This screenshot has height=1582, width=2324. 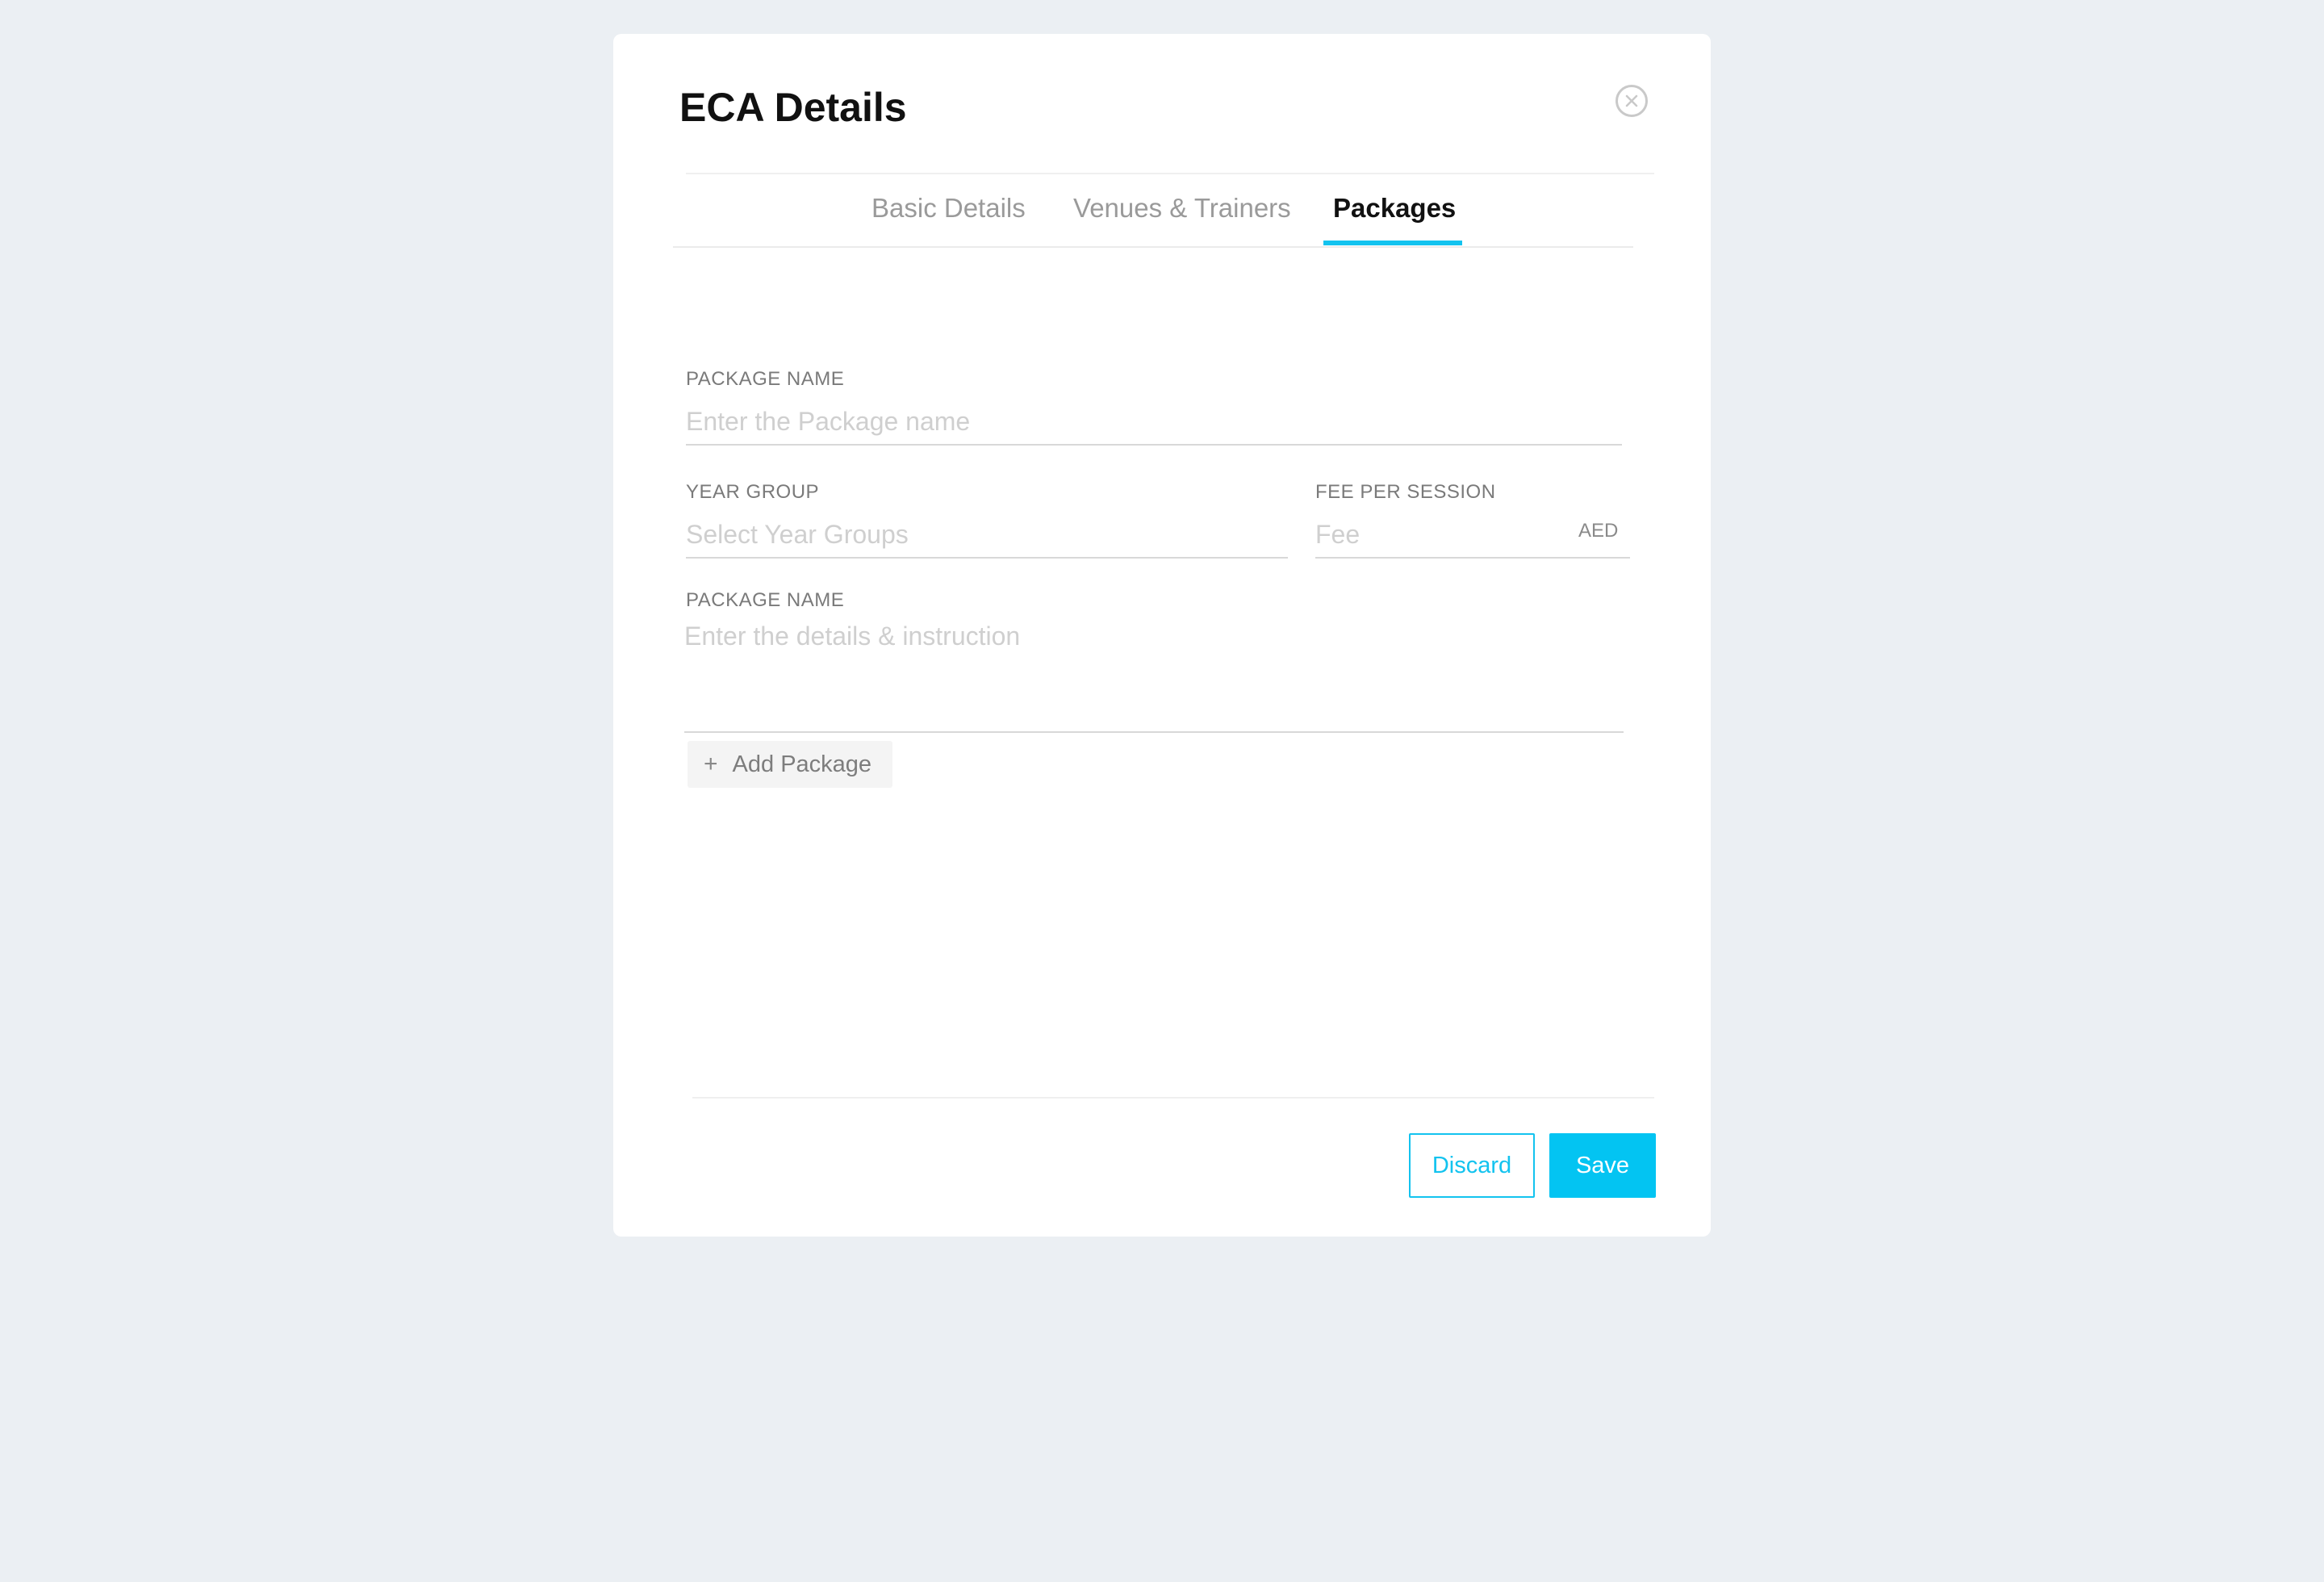 What do you see at coordinates (1153, 247) in the screenshot?
I see `tabs-divider-bottom` at bounding box center [1153, 247].